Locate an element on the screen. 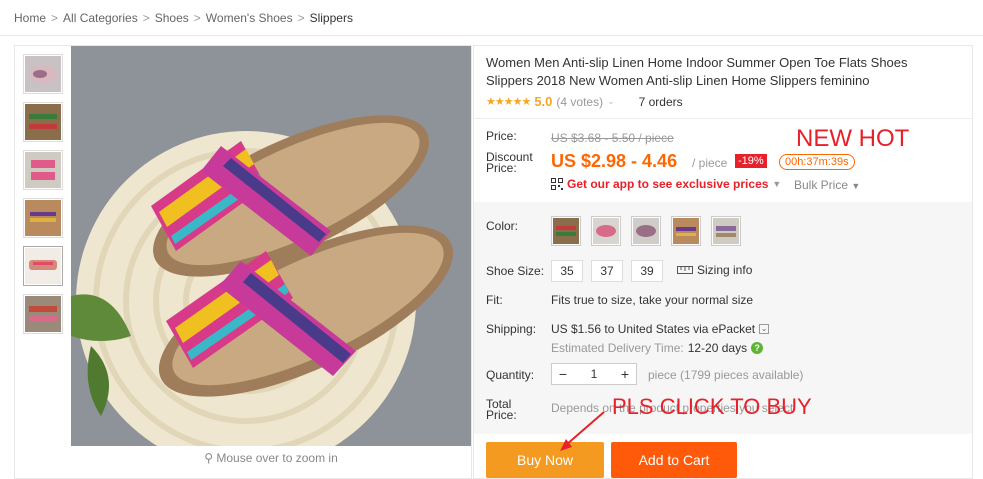  ruler-icon is located at coordinates (685, 270).